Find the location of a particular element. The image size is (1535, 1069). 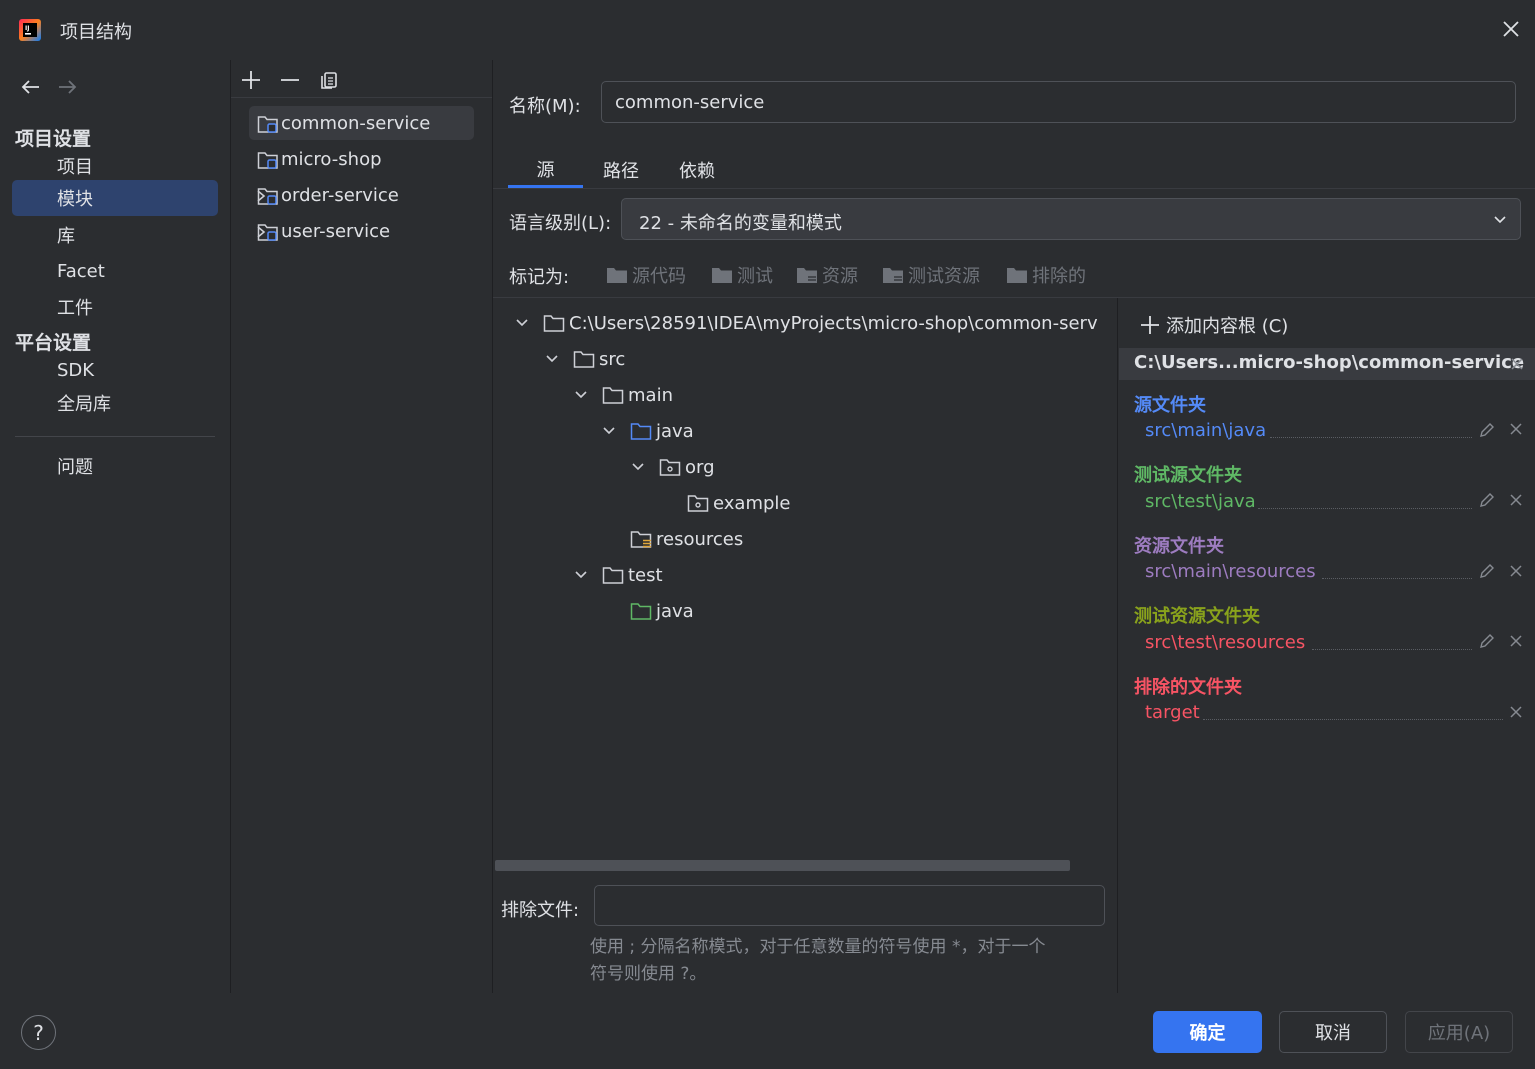

sidebar-item-global-libraries: 全局库 is located at coordinates (115, 403).